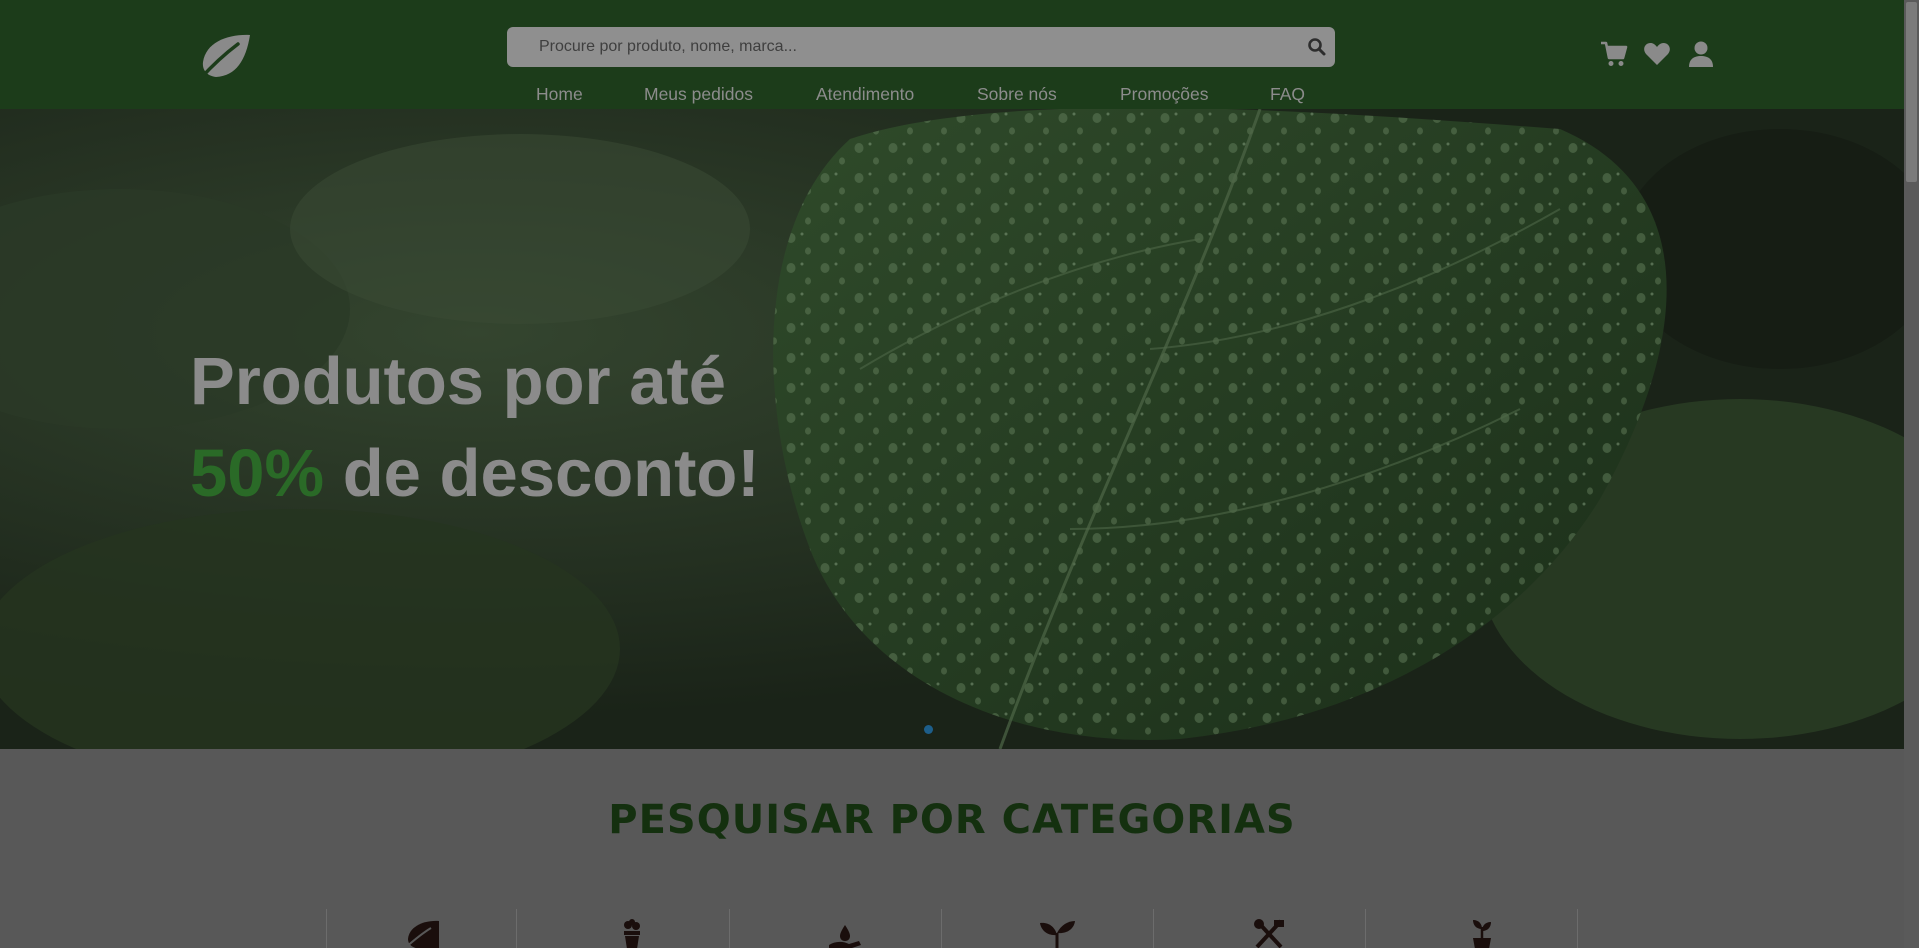  What do you see at coordinates (632, 933) in the screenshot?
I see `category-potted-plant-icon` at bounding box center [632, 933].